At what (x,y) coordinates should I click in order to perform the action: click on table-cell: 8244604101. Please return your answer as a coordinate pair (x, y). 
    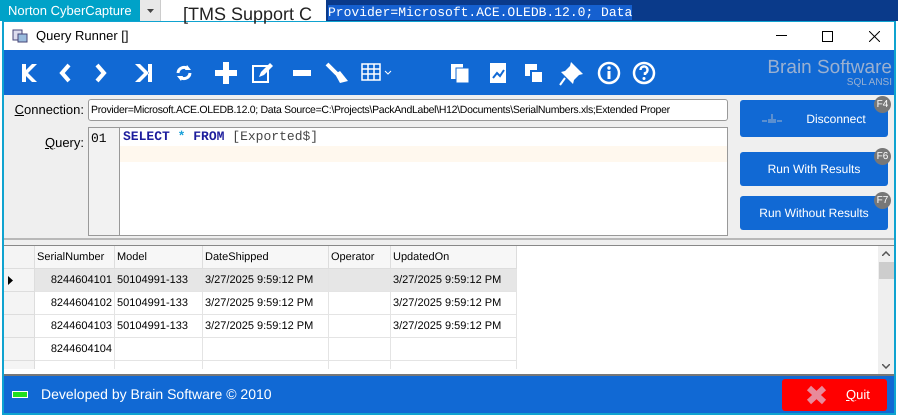
    Looking at the image, I should click on (75, 280).